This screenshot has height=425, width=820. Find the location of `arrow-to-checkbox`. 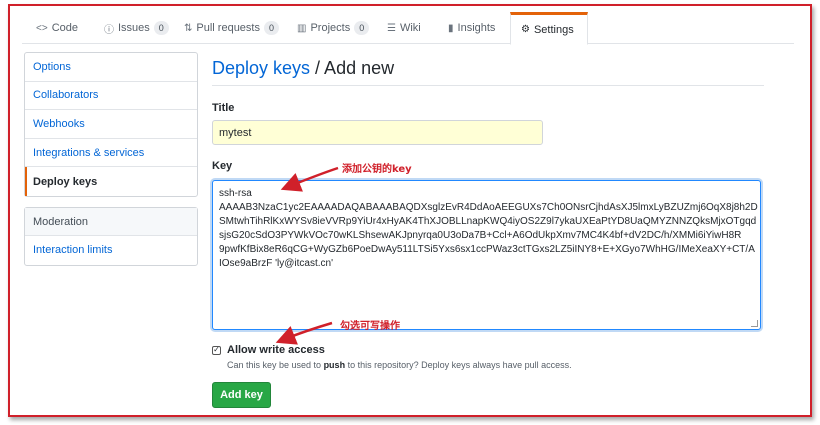

arrow-to-checkbox is located at coordinates (304, 333).